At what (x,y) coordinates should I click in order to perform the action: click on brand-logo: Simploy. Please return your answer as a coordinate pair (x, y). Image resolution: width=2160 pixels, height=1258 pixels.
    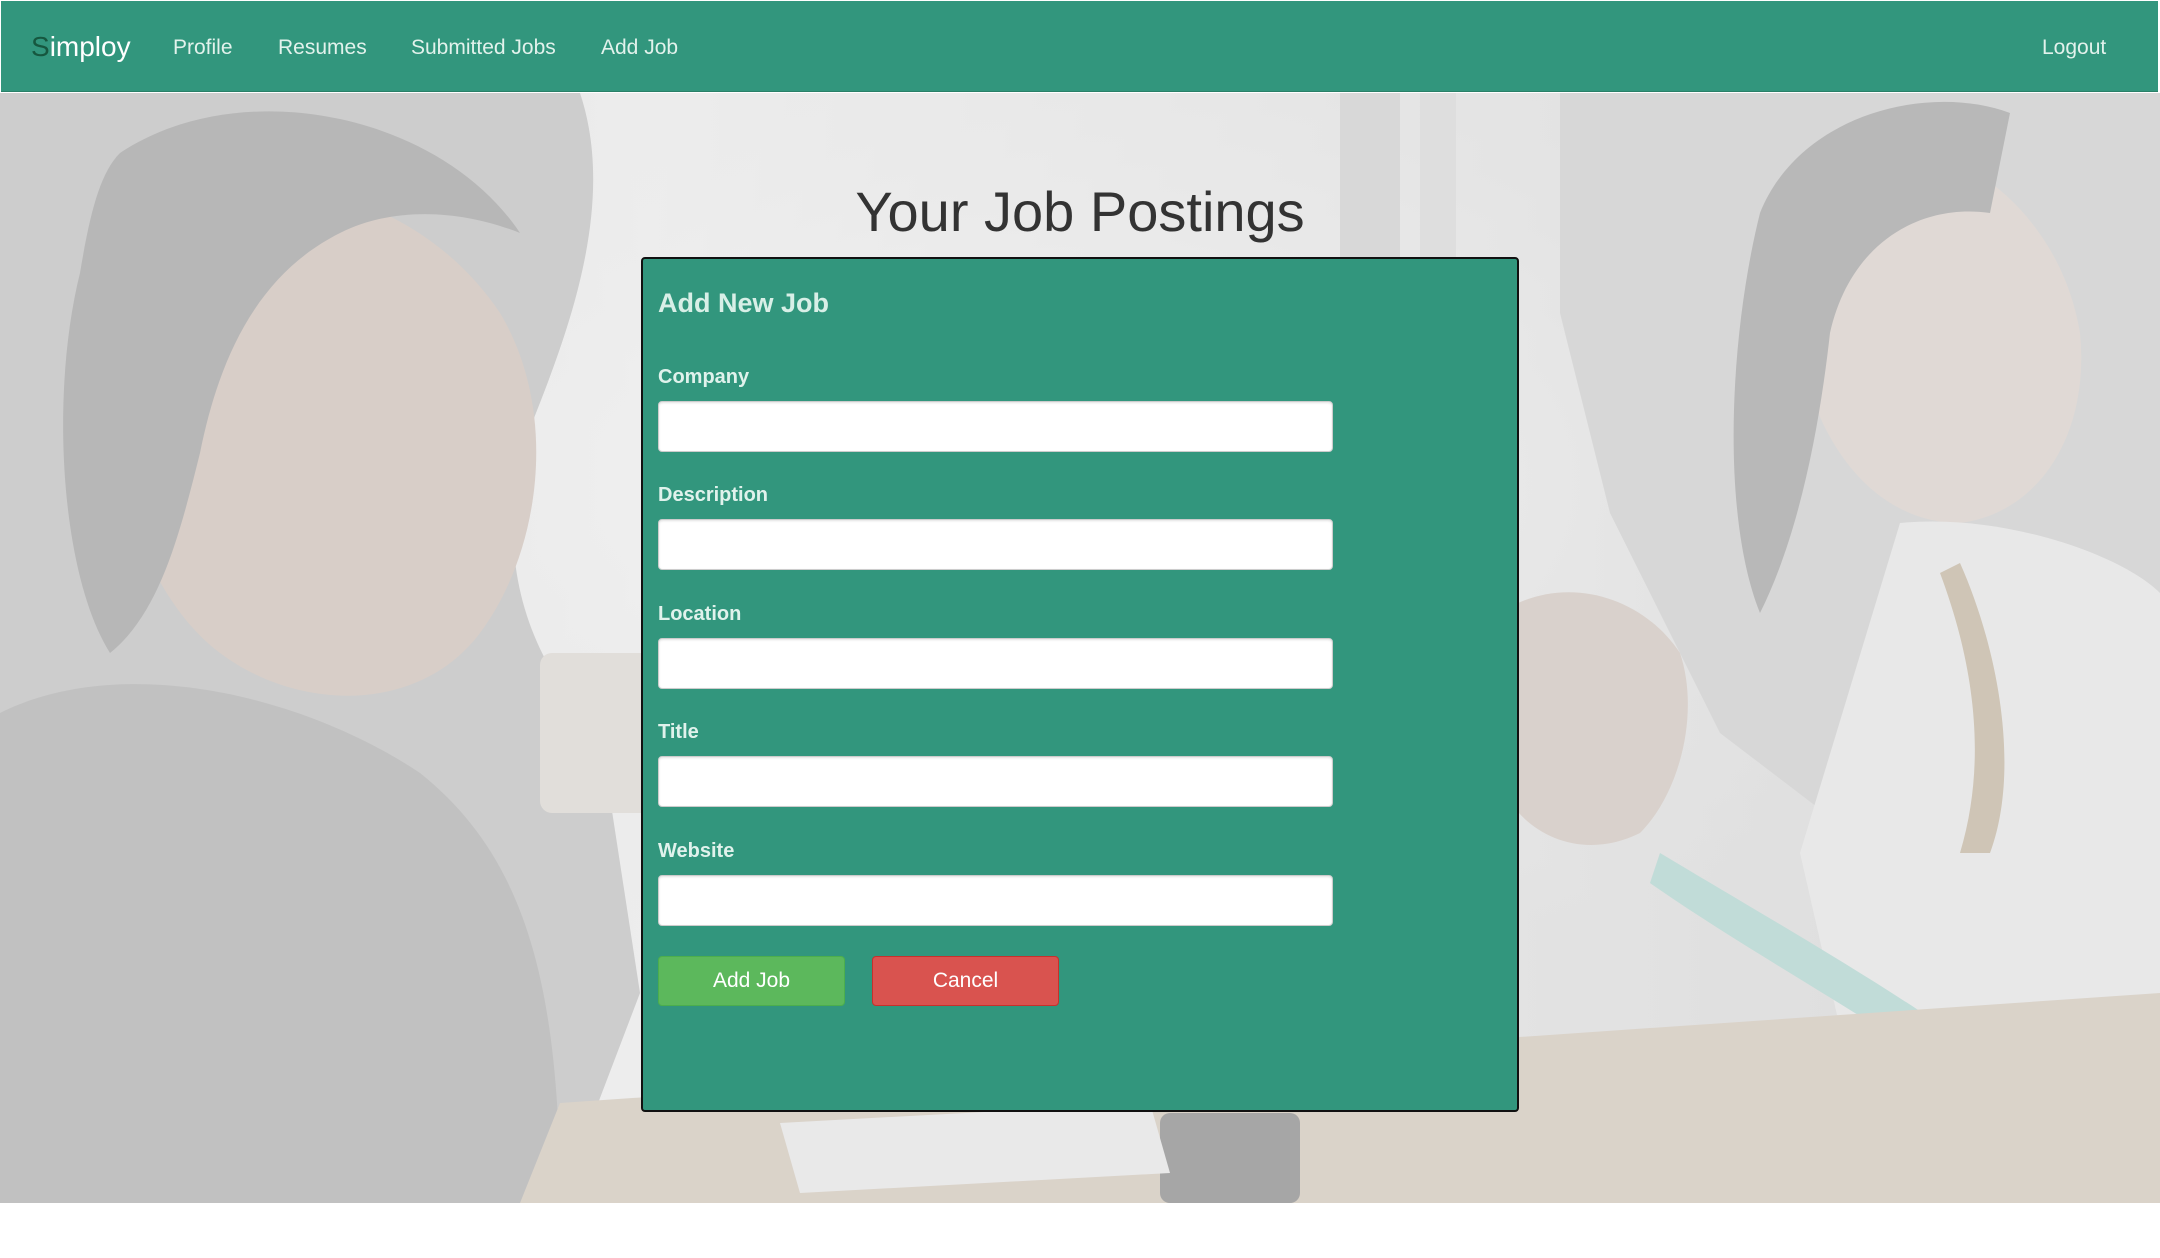
    Looking at the image, I should click on (81, 47).